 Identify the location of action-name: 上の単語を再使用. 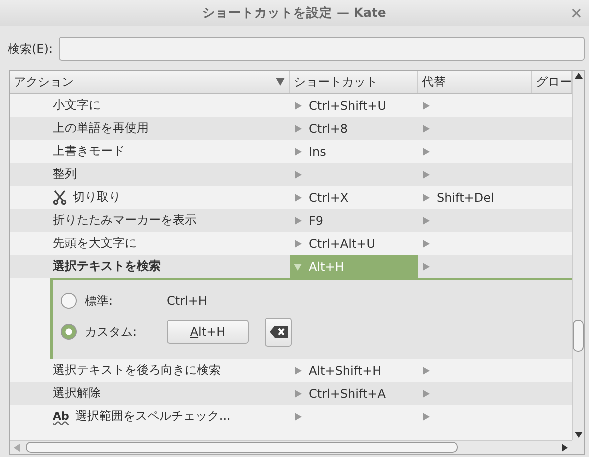
(101, 128).